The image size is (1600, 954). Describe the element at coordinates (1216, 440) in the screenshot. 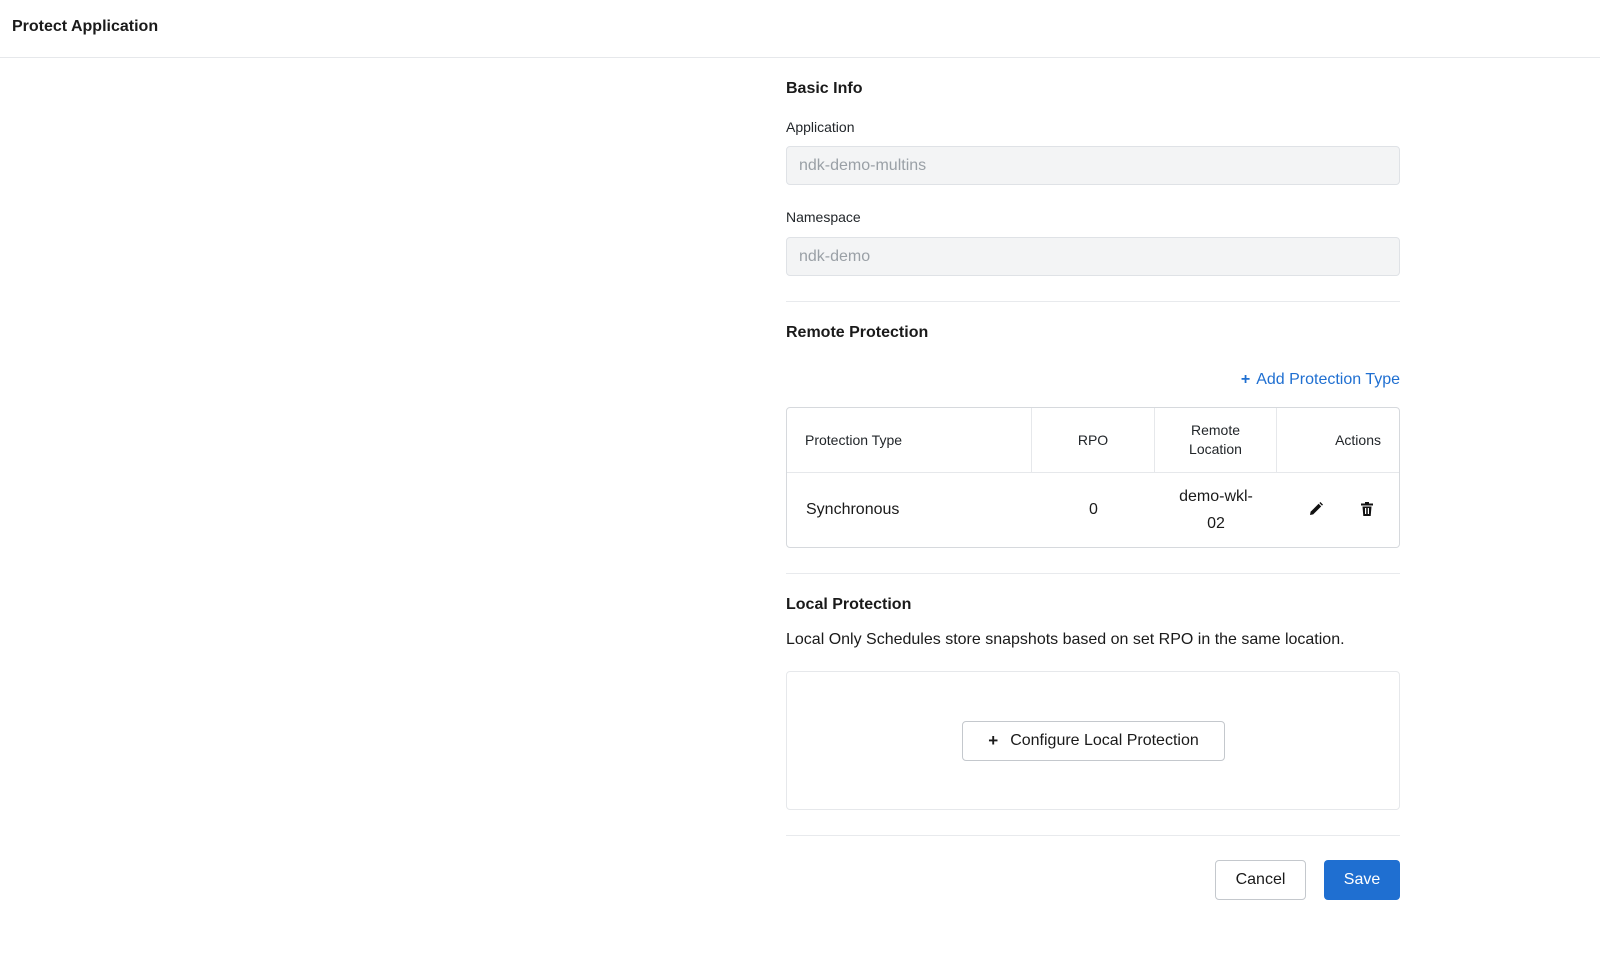

I see `column-header-remote-location: Remote Location` at that location.